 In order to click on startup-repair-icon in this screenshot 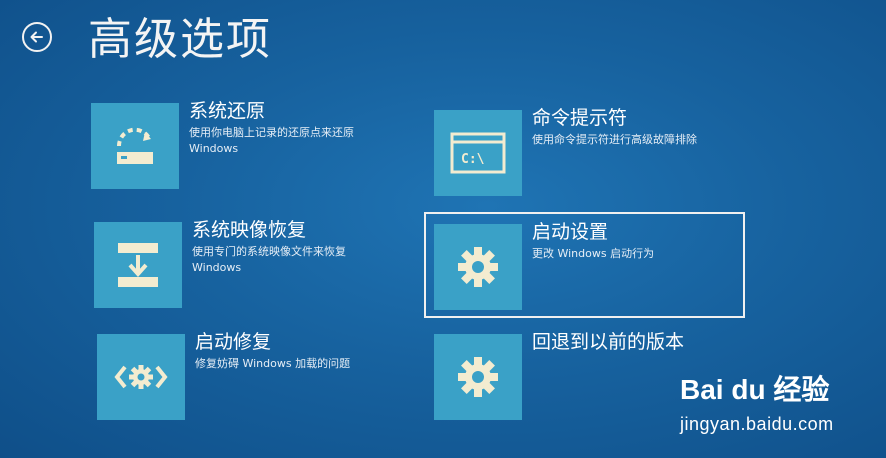, I will do `click(141, 377)`.